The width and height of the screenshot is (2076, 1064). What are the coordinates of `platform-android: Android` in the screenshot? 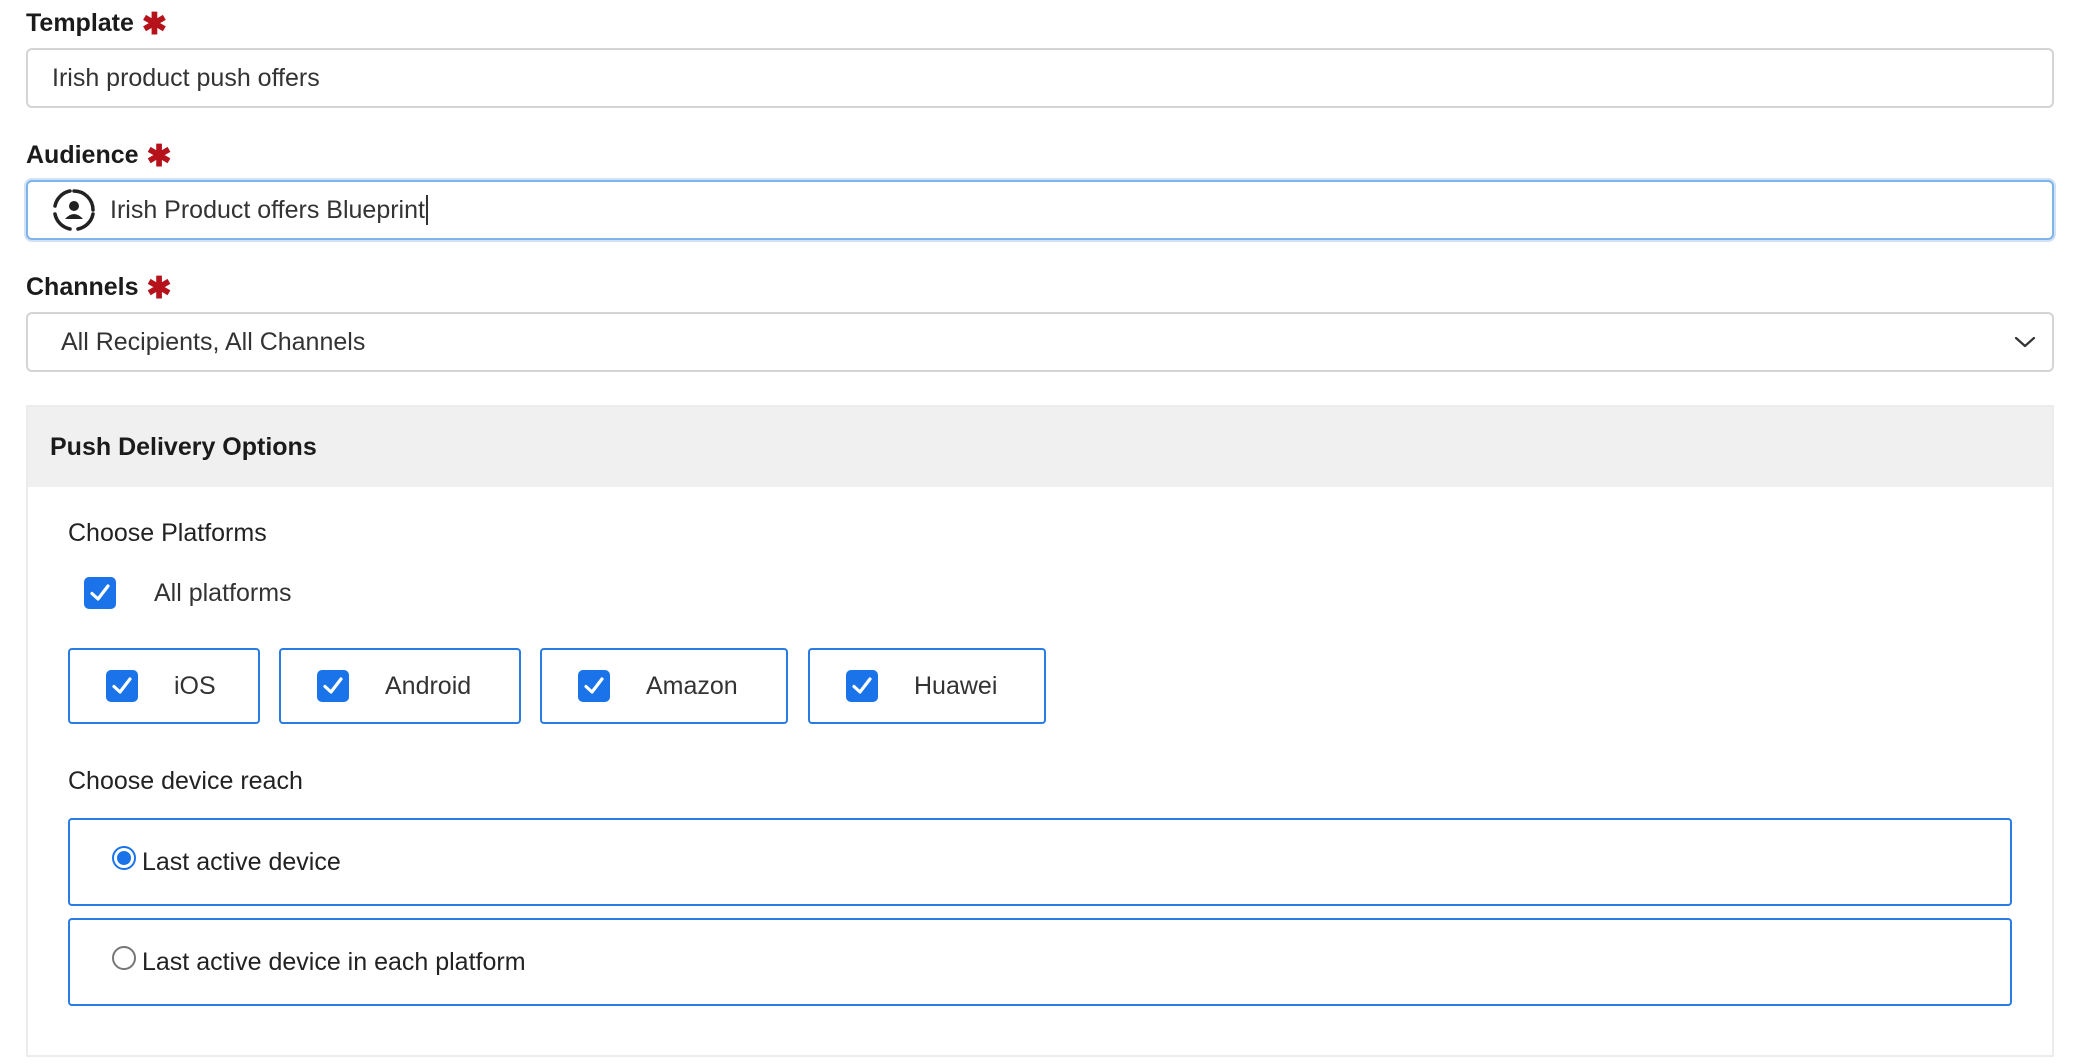 It's located at (400, 686).